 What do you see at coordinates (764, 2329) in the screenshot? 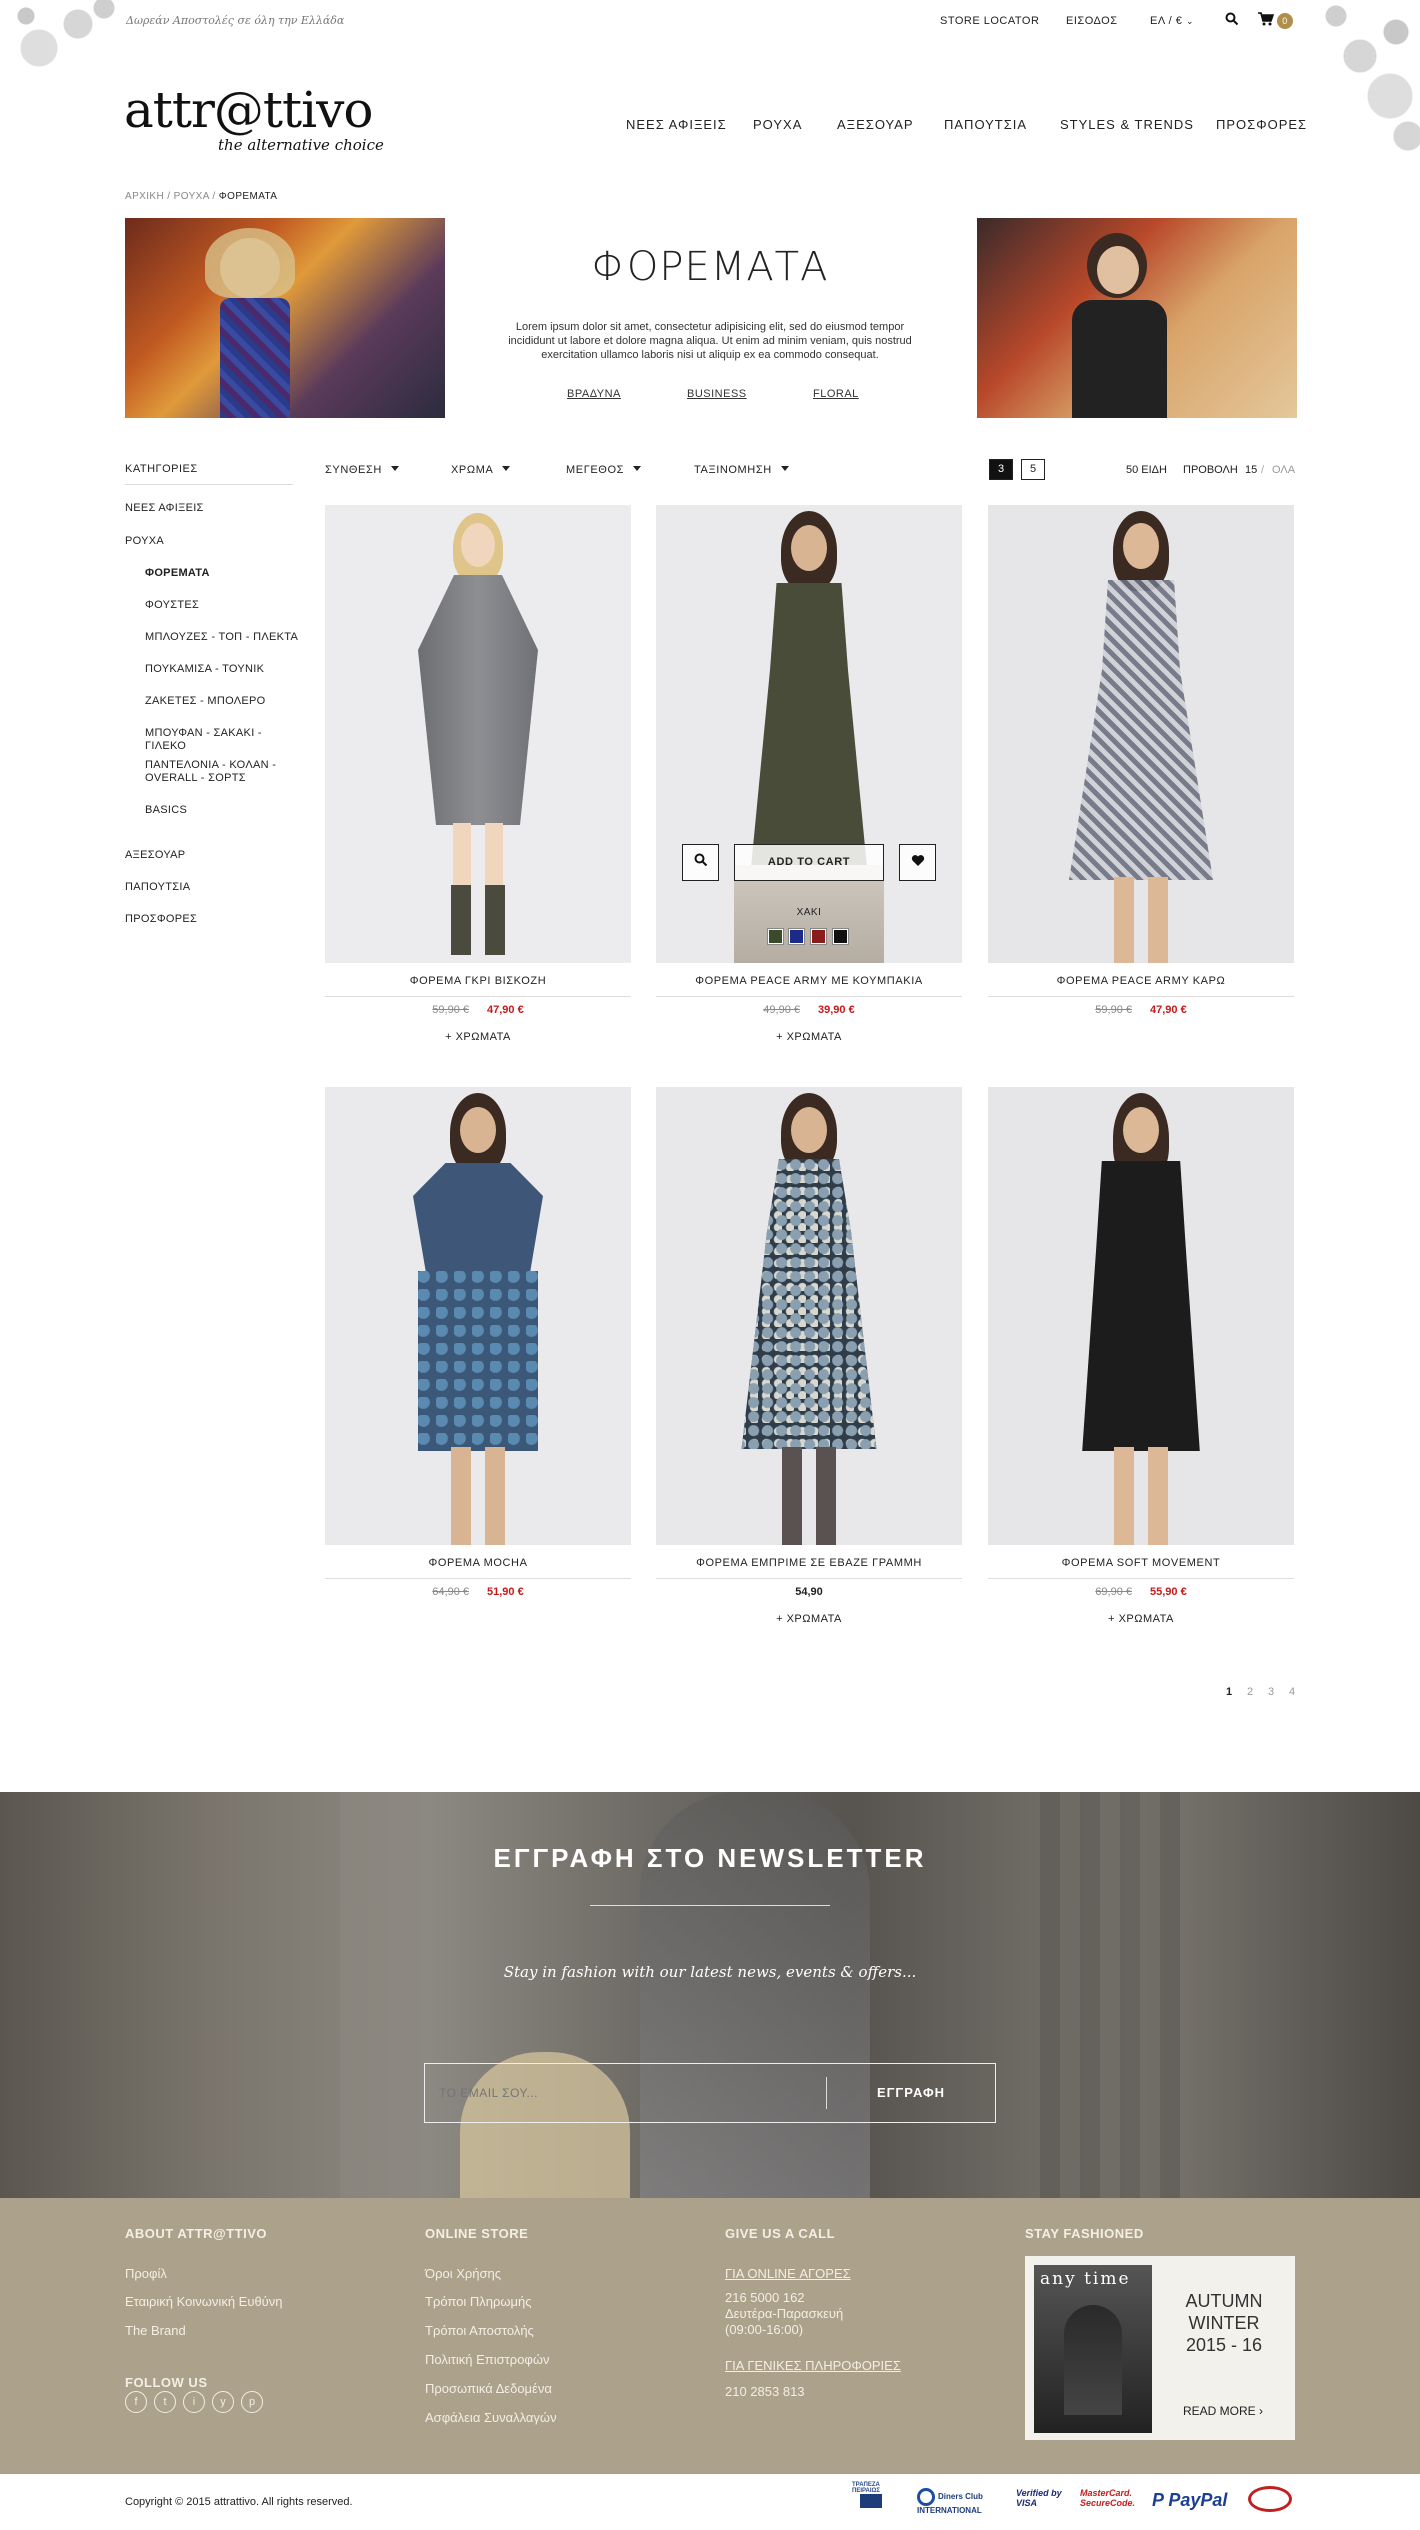
I see `footer-online-hours: (09:00-16:00)` at bounding box center [764, 2329].